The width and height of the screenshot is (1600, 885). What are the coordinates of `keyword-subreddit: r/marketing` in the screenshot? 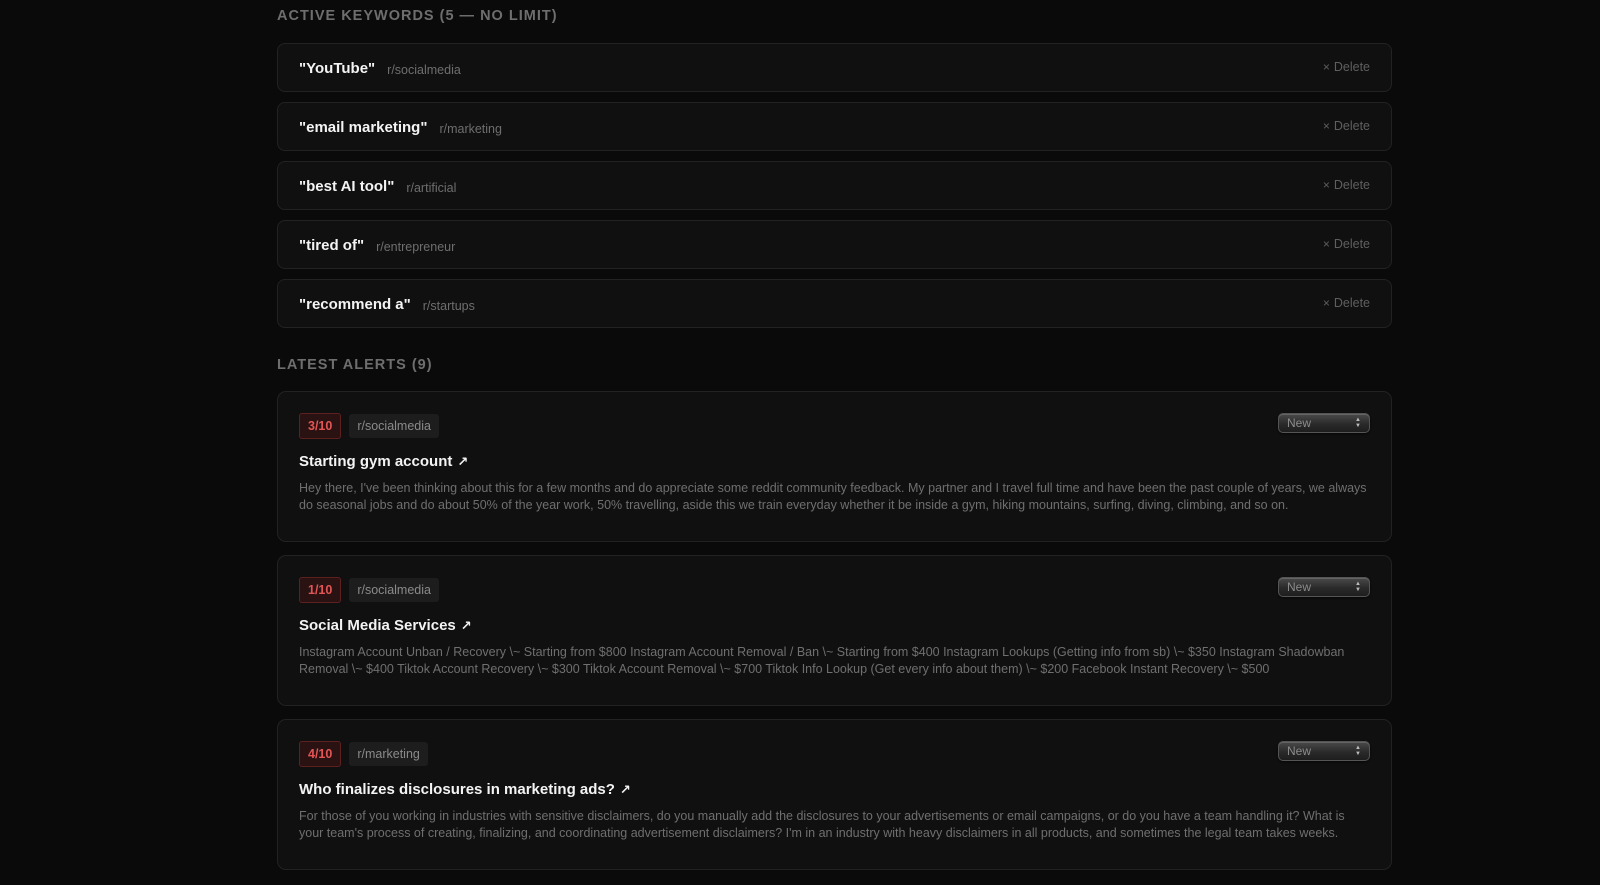 It's located at (470, 128).